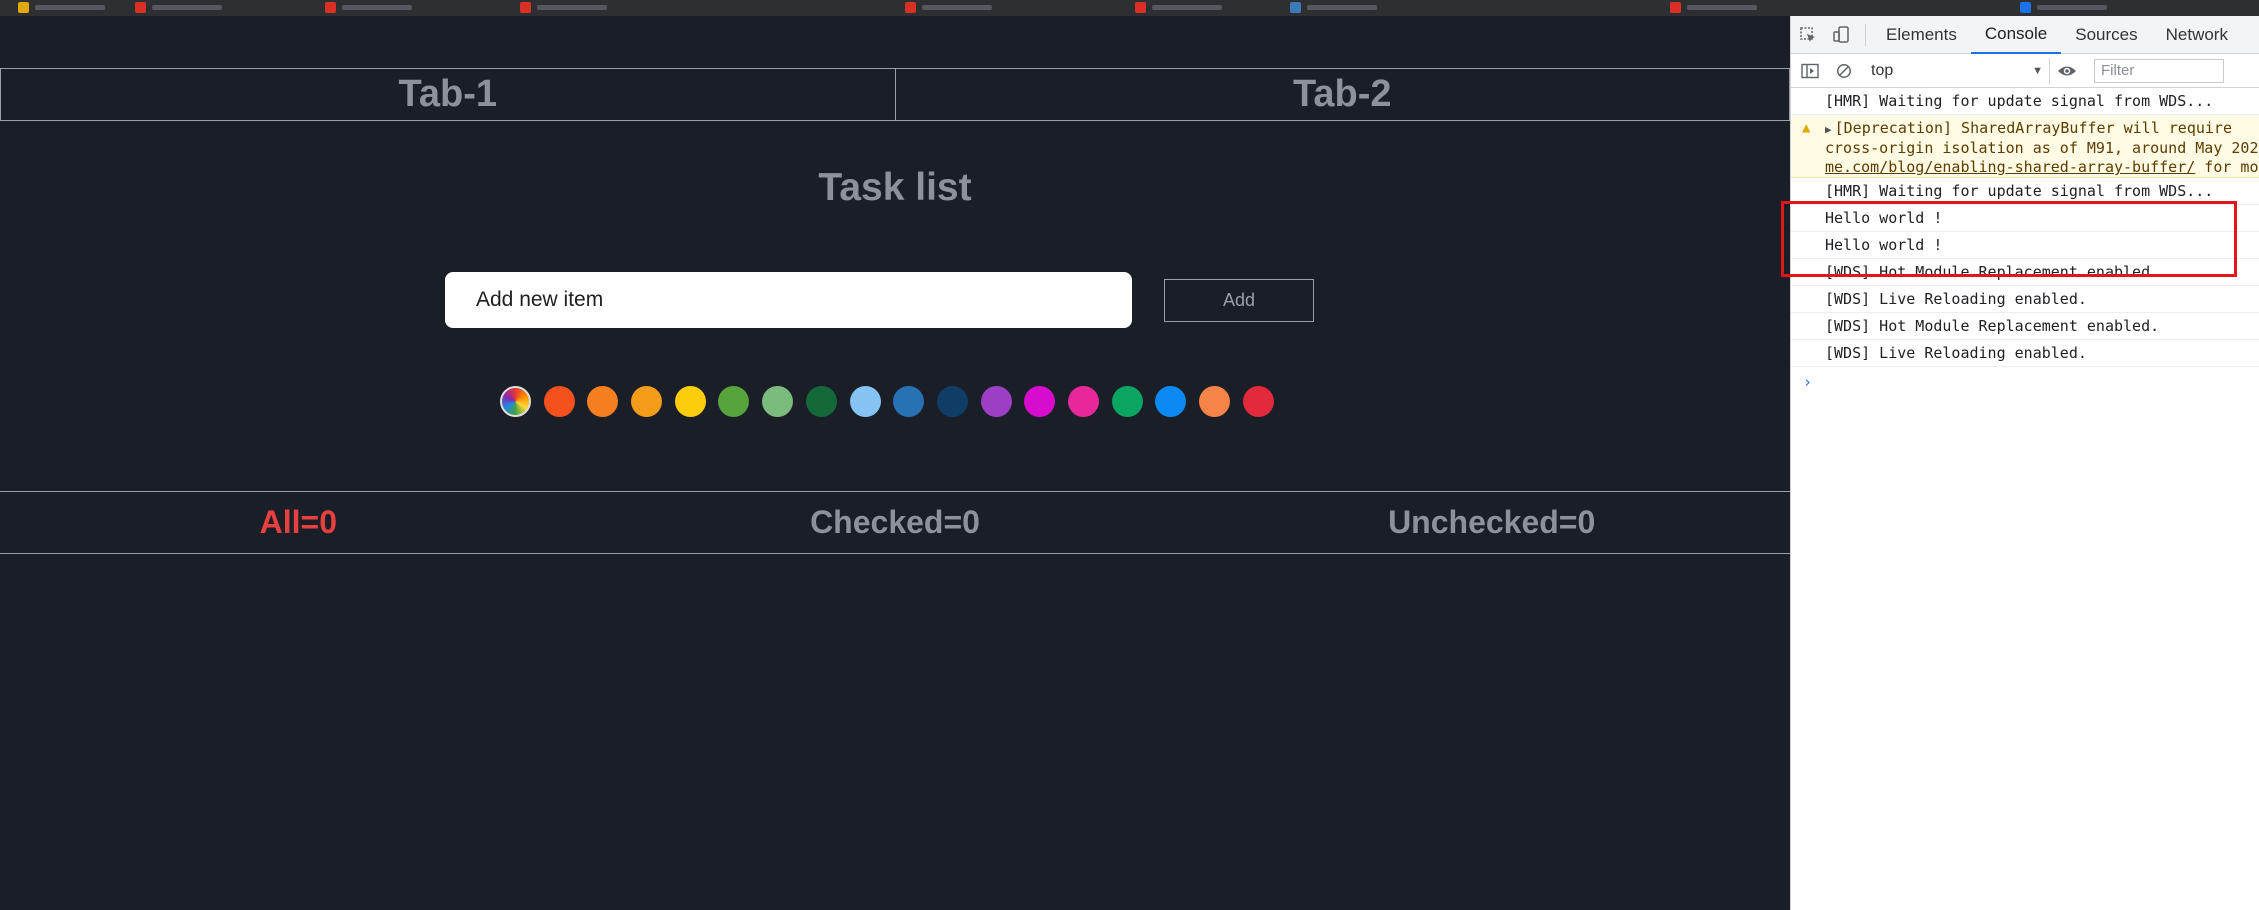  I want to click on filter-unchecked: Unchecked=0, so click(1491, 522).